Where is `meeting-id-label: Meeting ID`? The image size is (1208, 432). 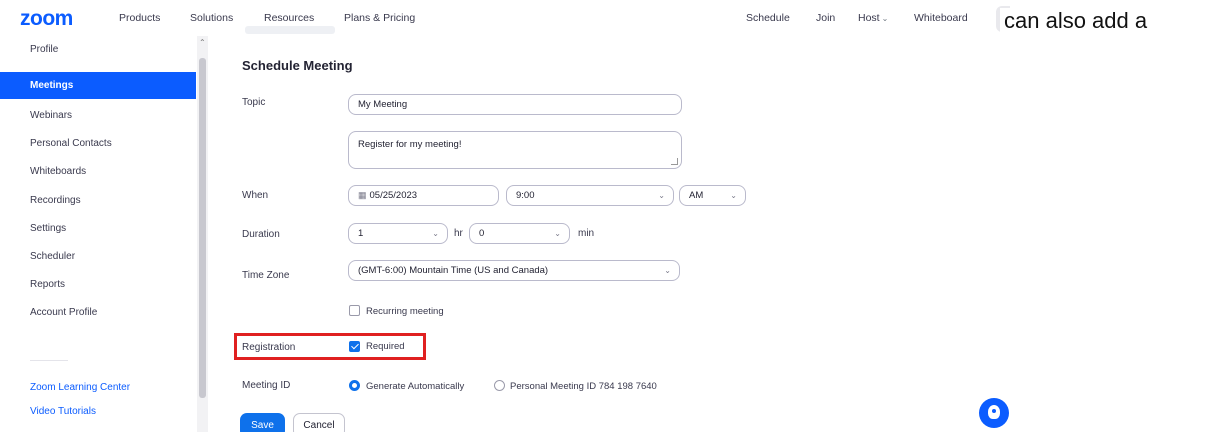 meeting-id-label: Meeting ID is located at coordinates (266, 385).